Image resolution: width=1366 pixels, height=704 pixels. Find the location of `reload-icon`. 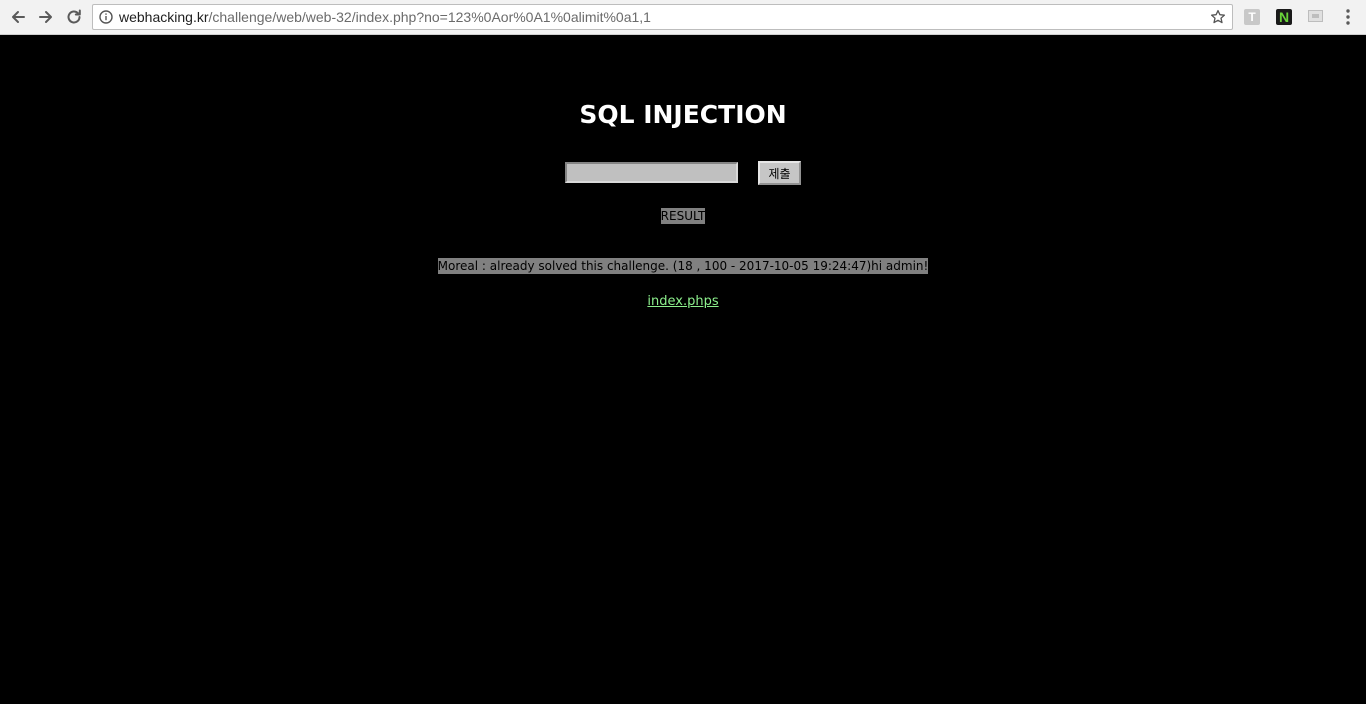

reload-icon is located at coordinates (74, 16).